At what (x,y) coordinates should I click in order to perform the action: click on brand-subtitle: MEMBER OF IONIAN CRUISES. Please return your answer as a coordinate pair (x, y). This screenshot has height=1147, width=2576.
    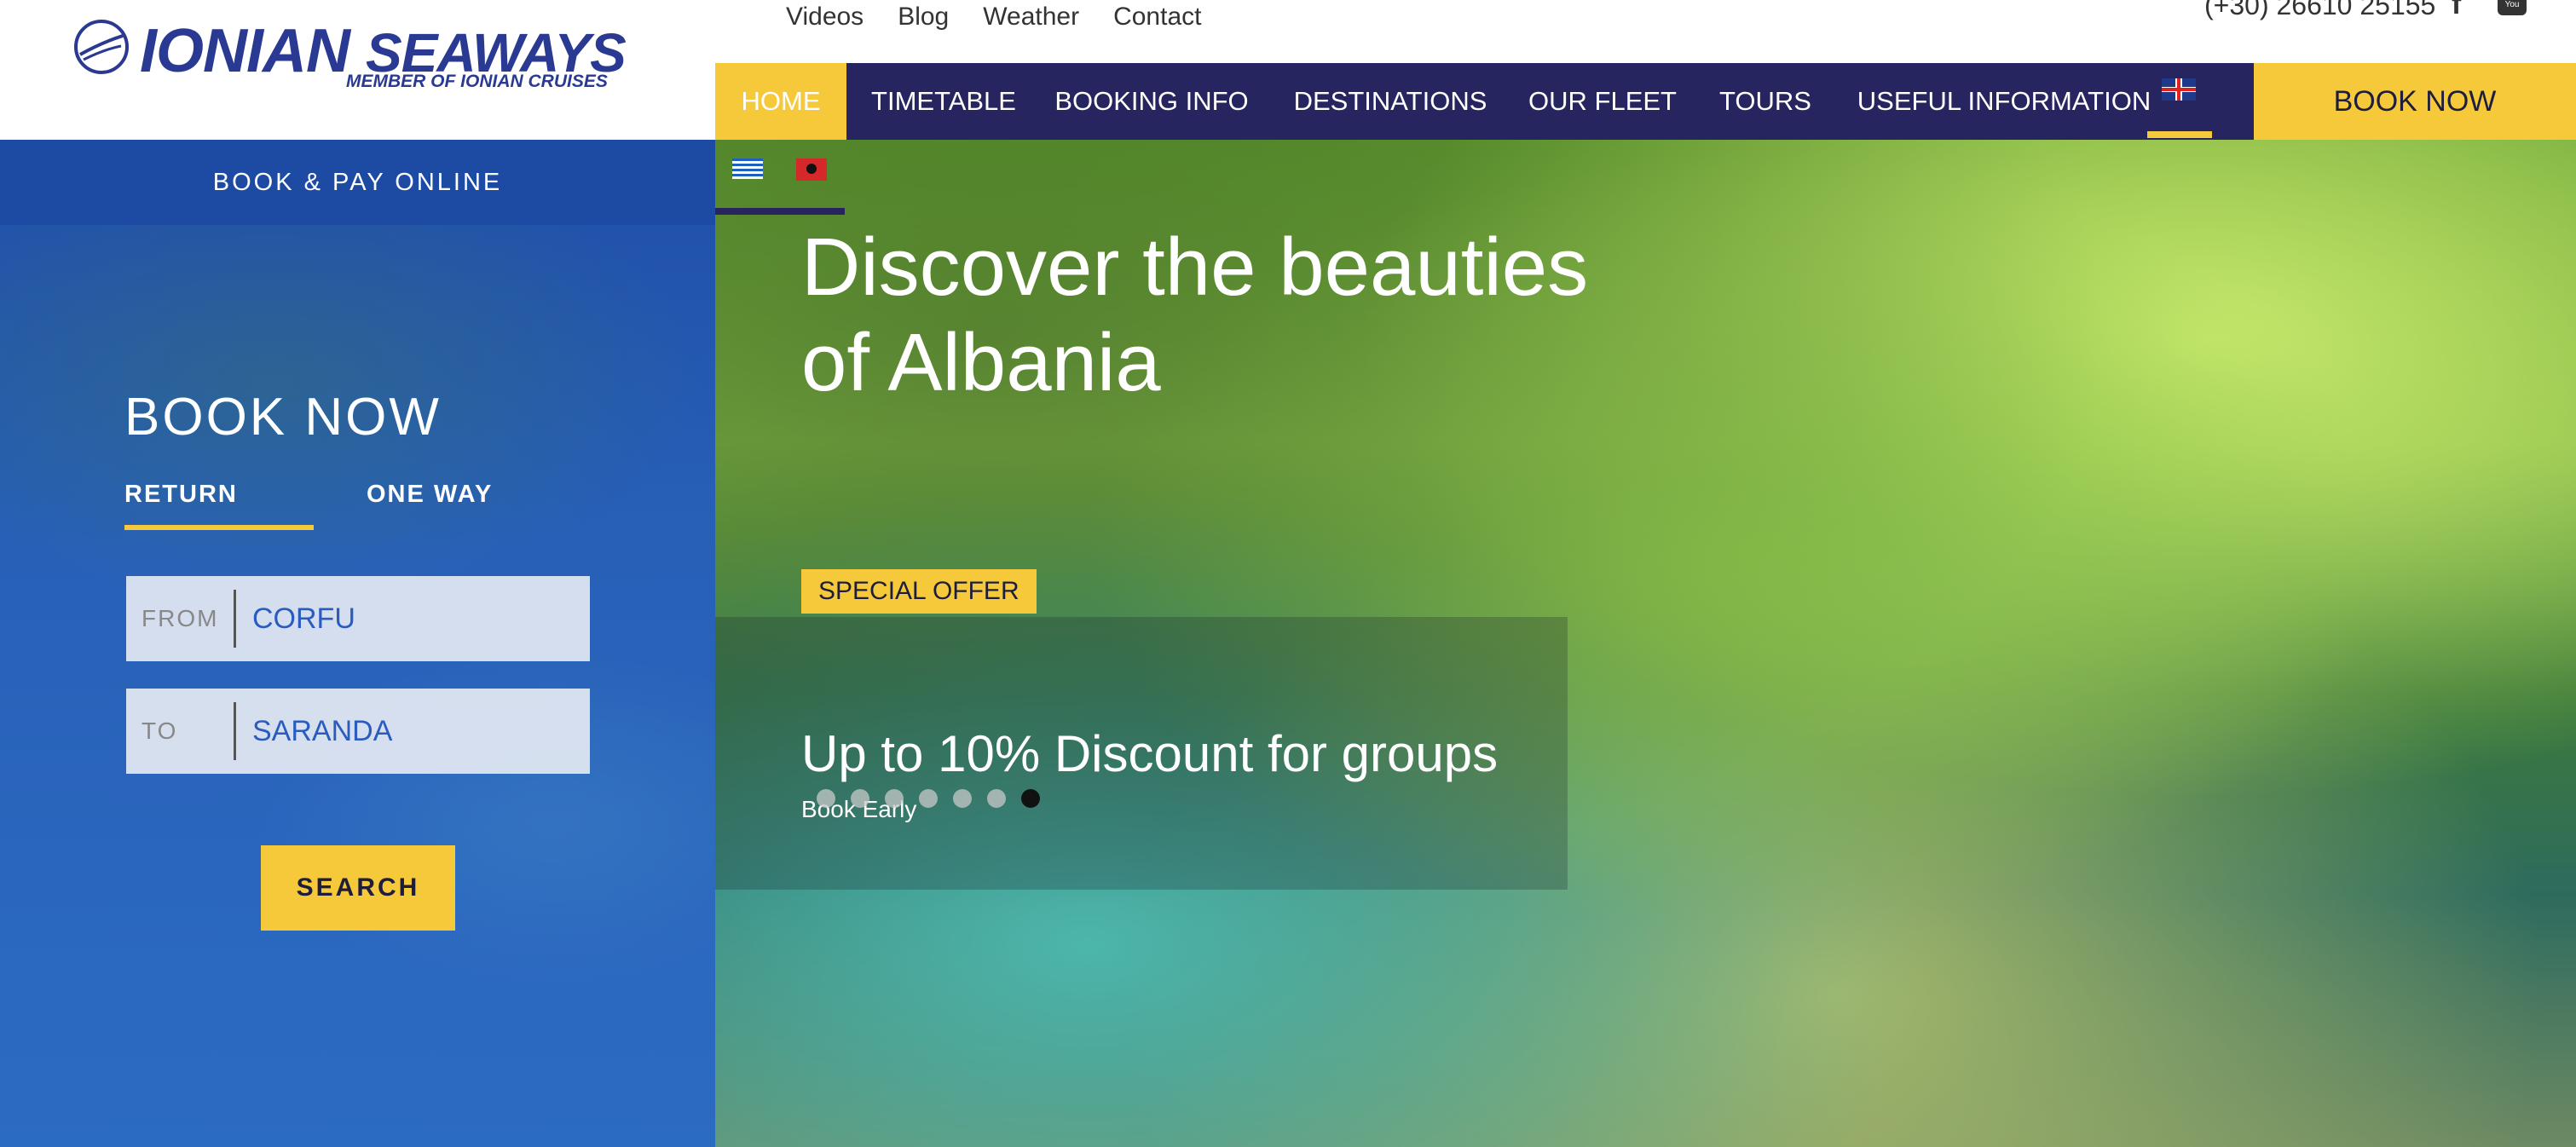
    Looking at the image, I should click on (477, 81).